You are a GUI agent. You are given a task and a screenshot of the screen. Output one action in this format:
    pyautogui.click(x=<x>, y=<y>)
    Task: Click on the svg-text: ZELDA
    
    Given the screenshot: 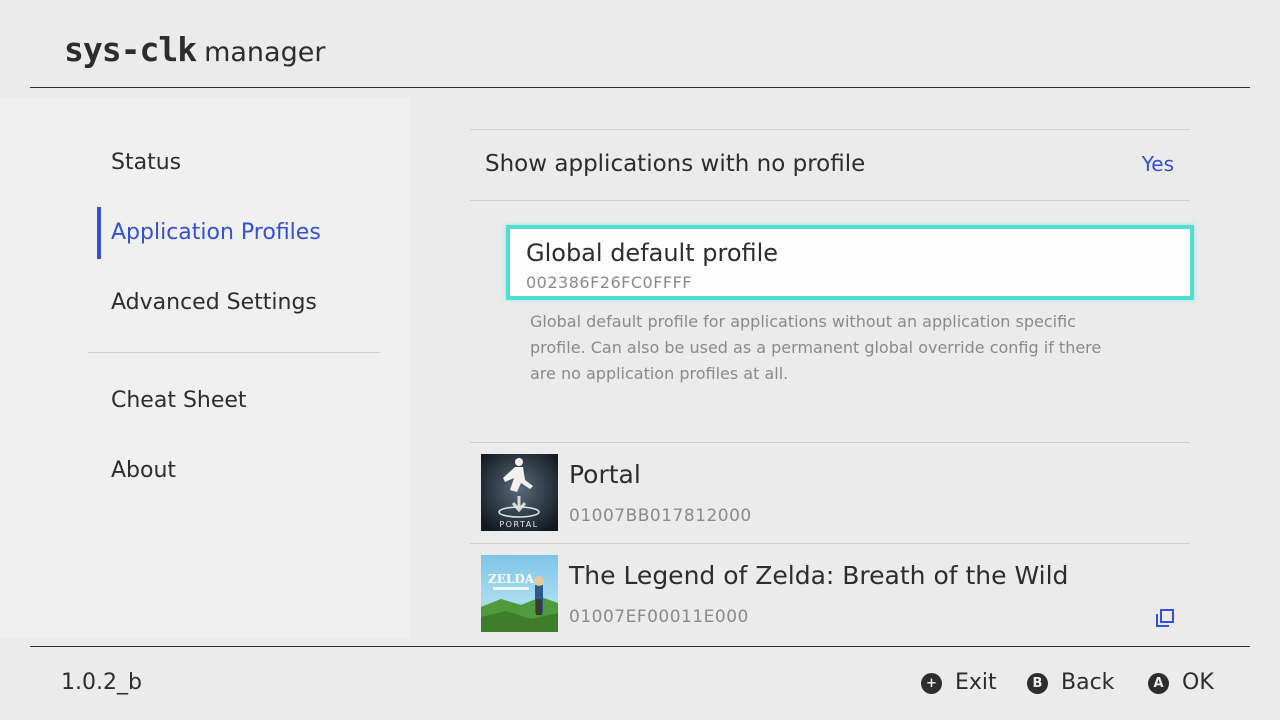 What is the action you would take?
    pyautogui.click(x=511, y=579)
    